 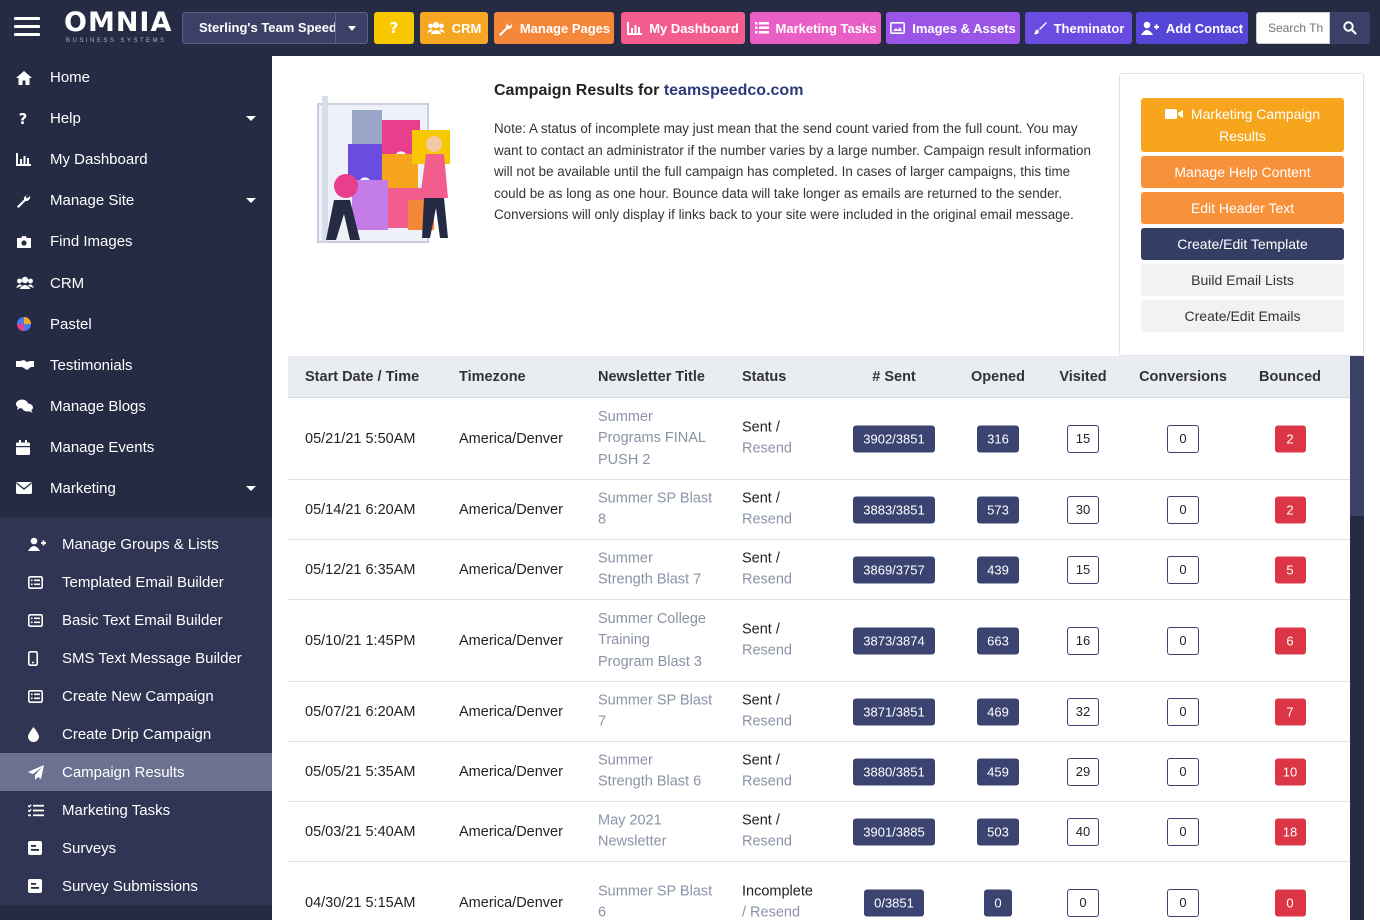 I want to click on sidebar-item-manage-events: Manage Events, so click(x=136, y=447).